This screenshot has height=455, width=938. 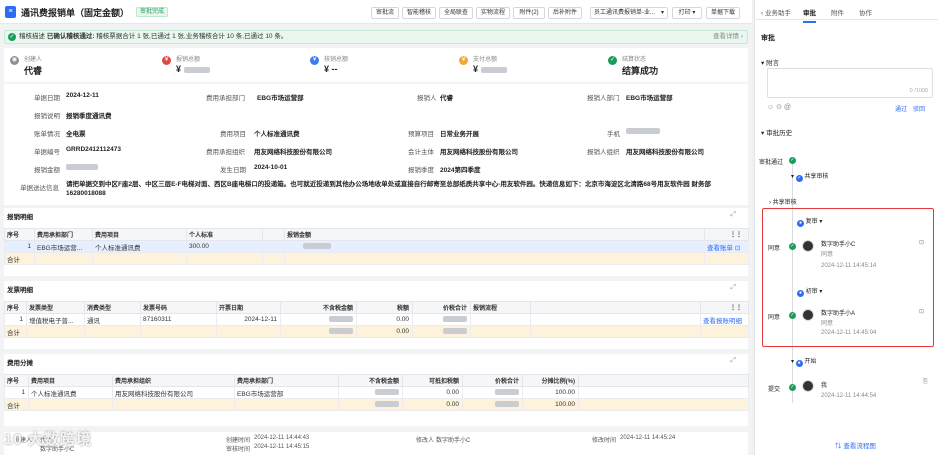 What do you see at coordinates (419, 13) in the screenshot?
I see `smart-audit-button: 智能稽核` at bounding box center [419, 13].